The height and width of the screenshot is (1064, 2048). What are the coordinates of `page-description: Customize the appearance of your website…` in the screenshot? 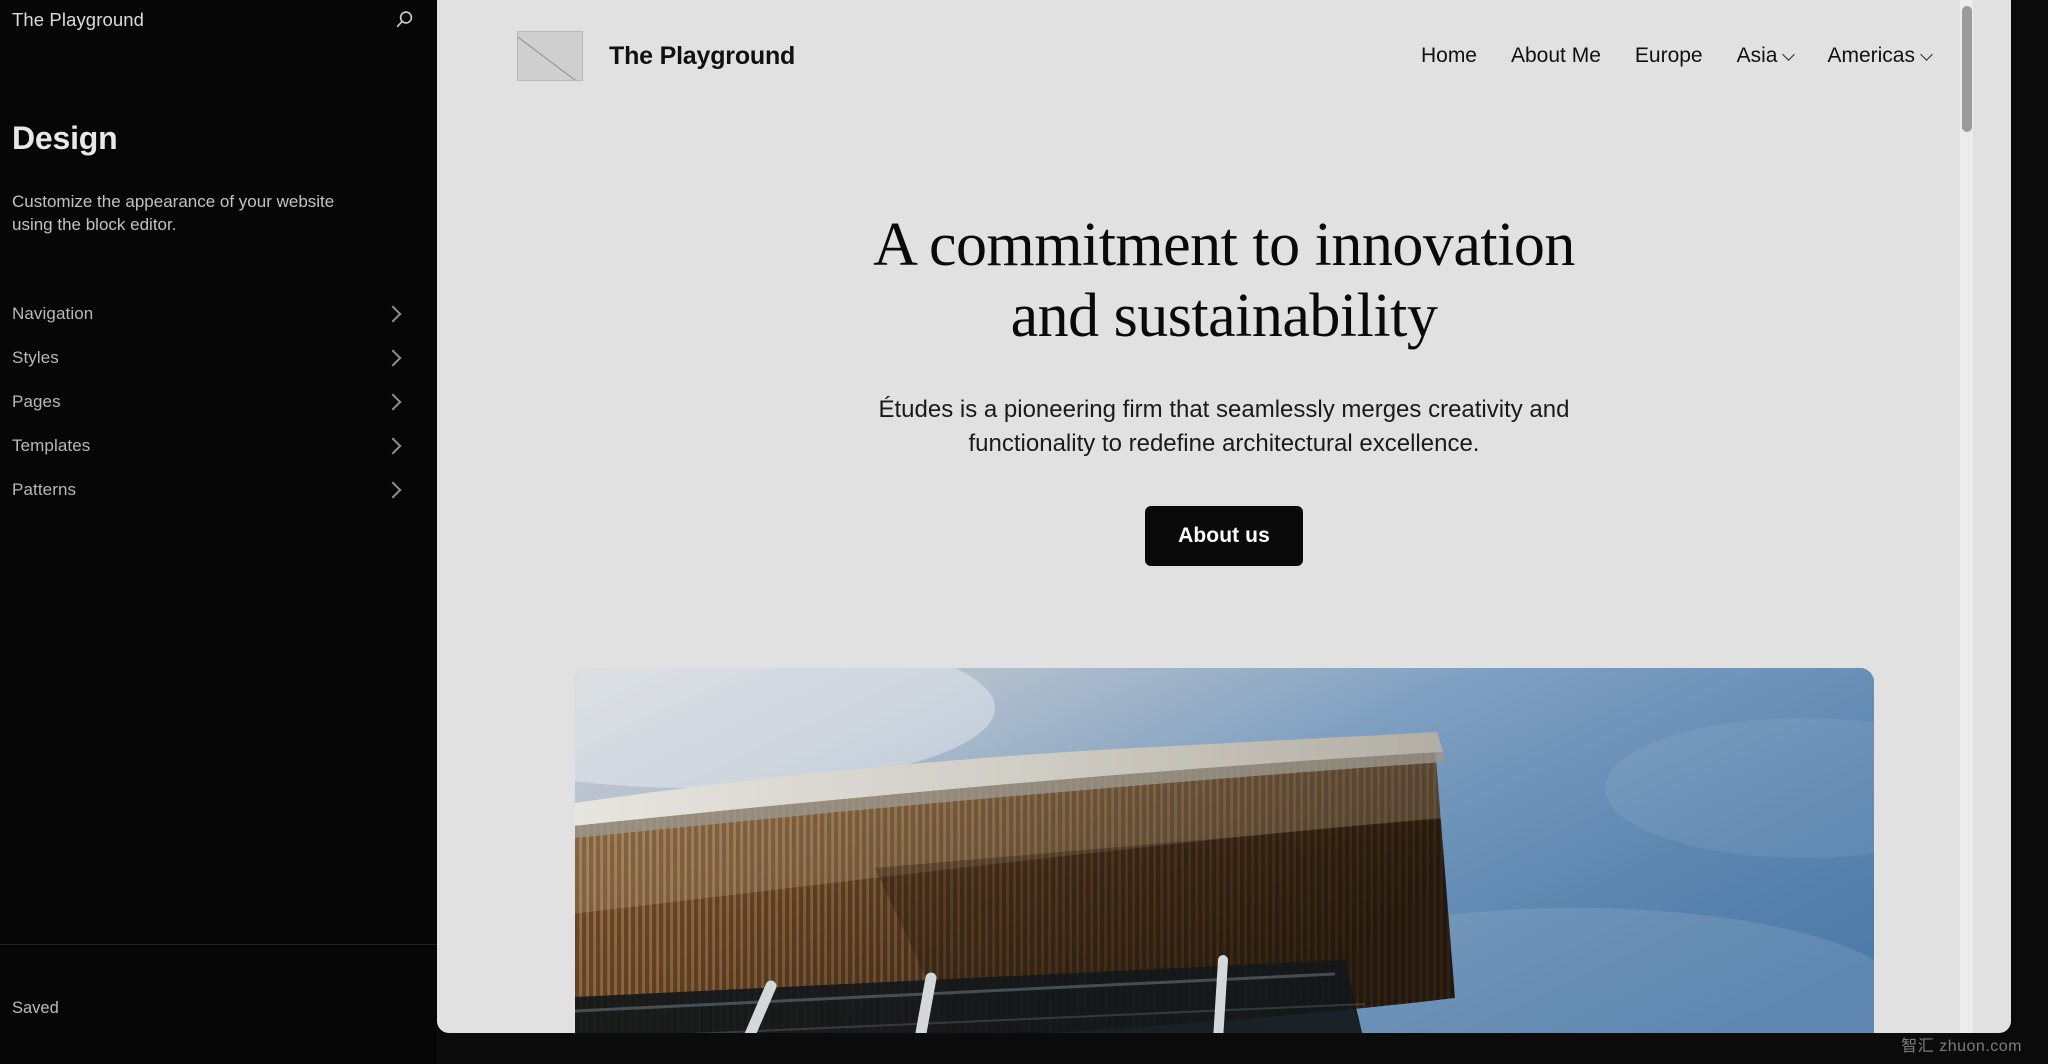 It's located at (173, 213).